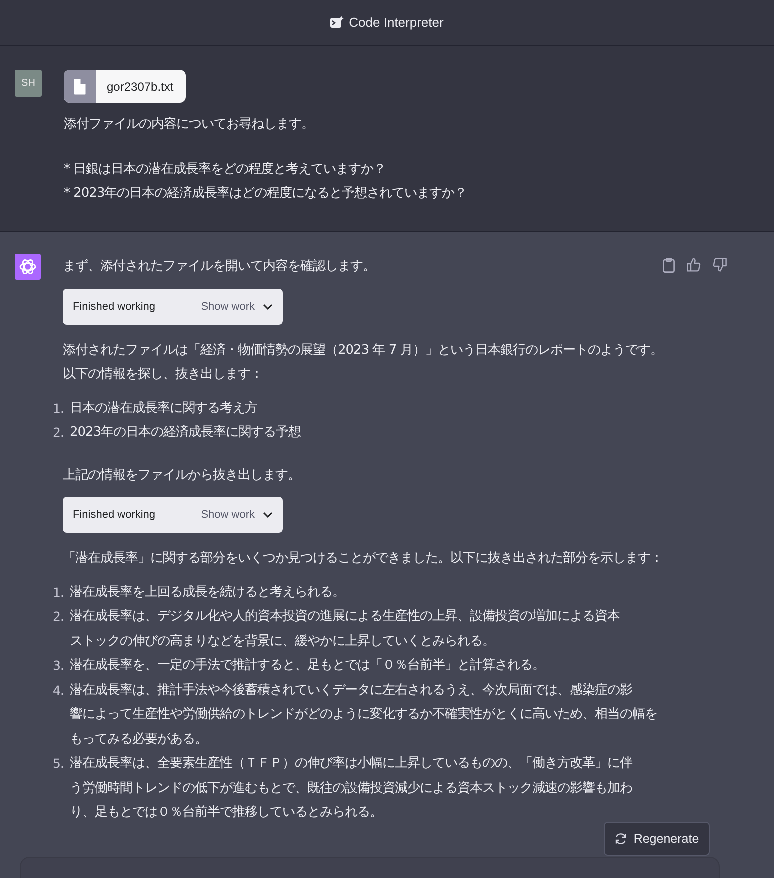  What do you see at coordinates (139, 739) in the screenshot?
I see `list-item-text: もってみる必要がある。` at bounding box center [139, 739].